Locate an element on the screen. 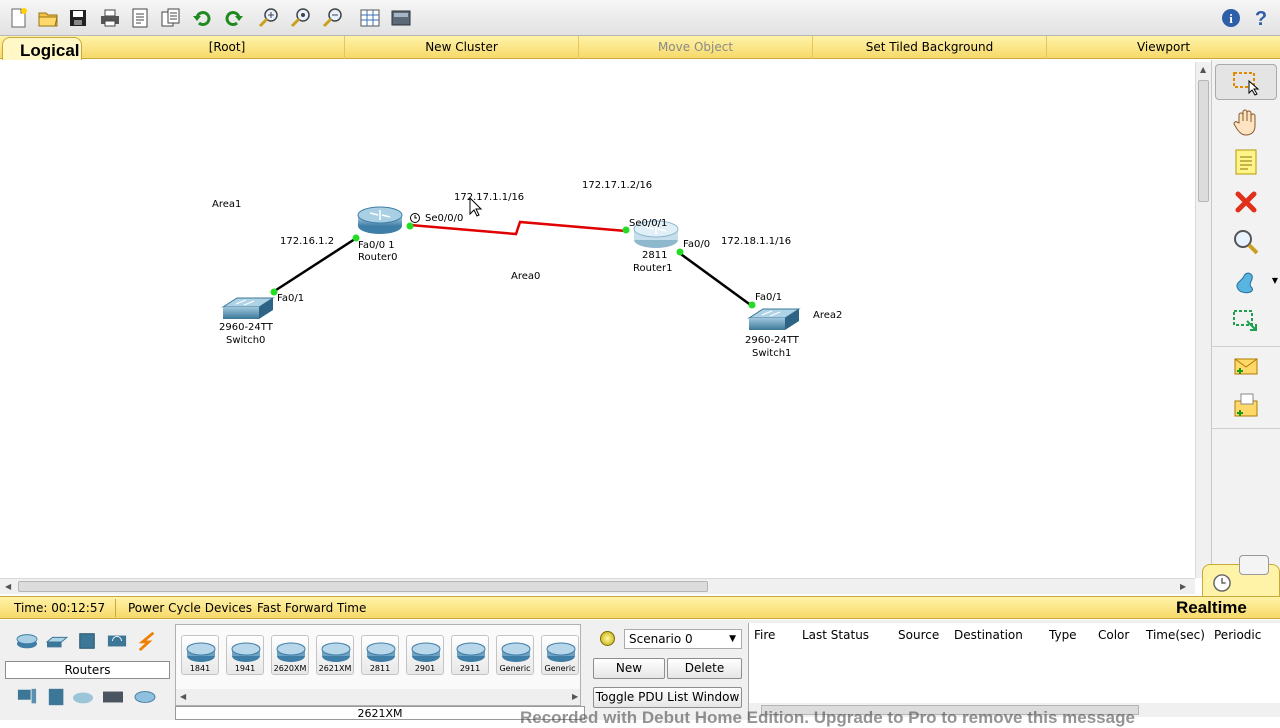 The width and height of the screenshot is (1280, 728). power-cycle-devices-button: Power Cycle Devices is located at coordinates (190, 608).